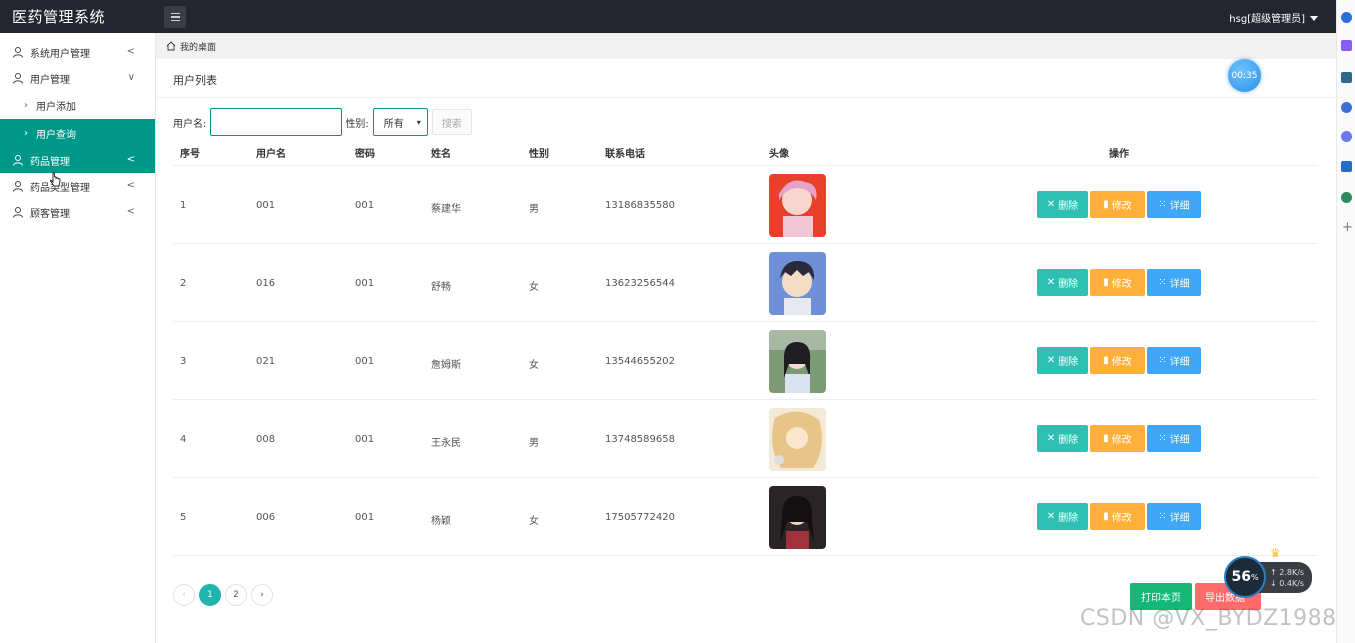 Image resolution: width=1355 pixels, height=643 pixels. I want to click on sidebar-item-drug-management: 药品管理 <, so click(77, 160).